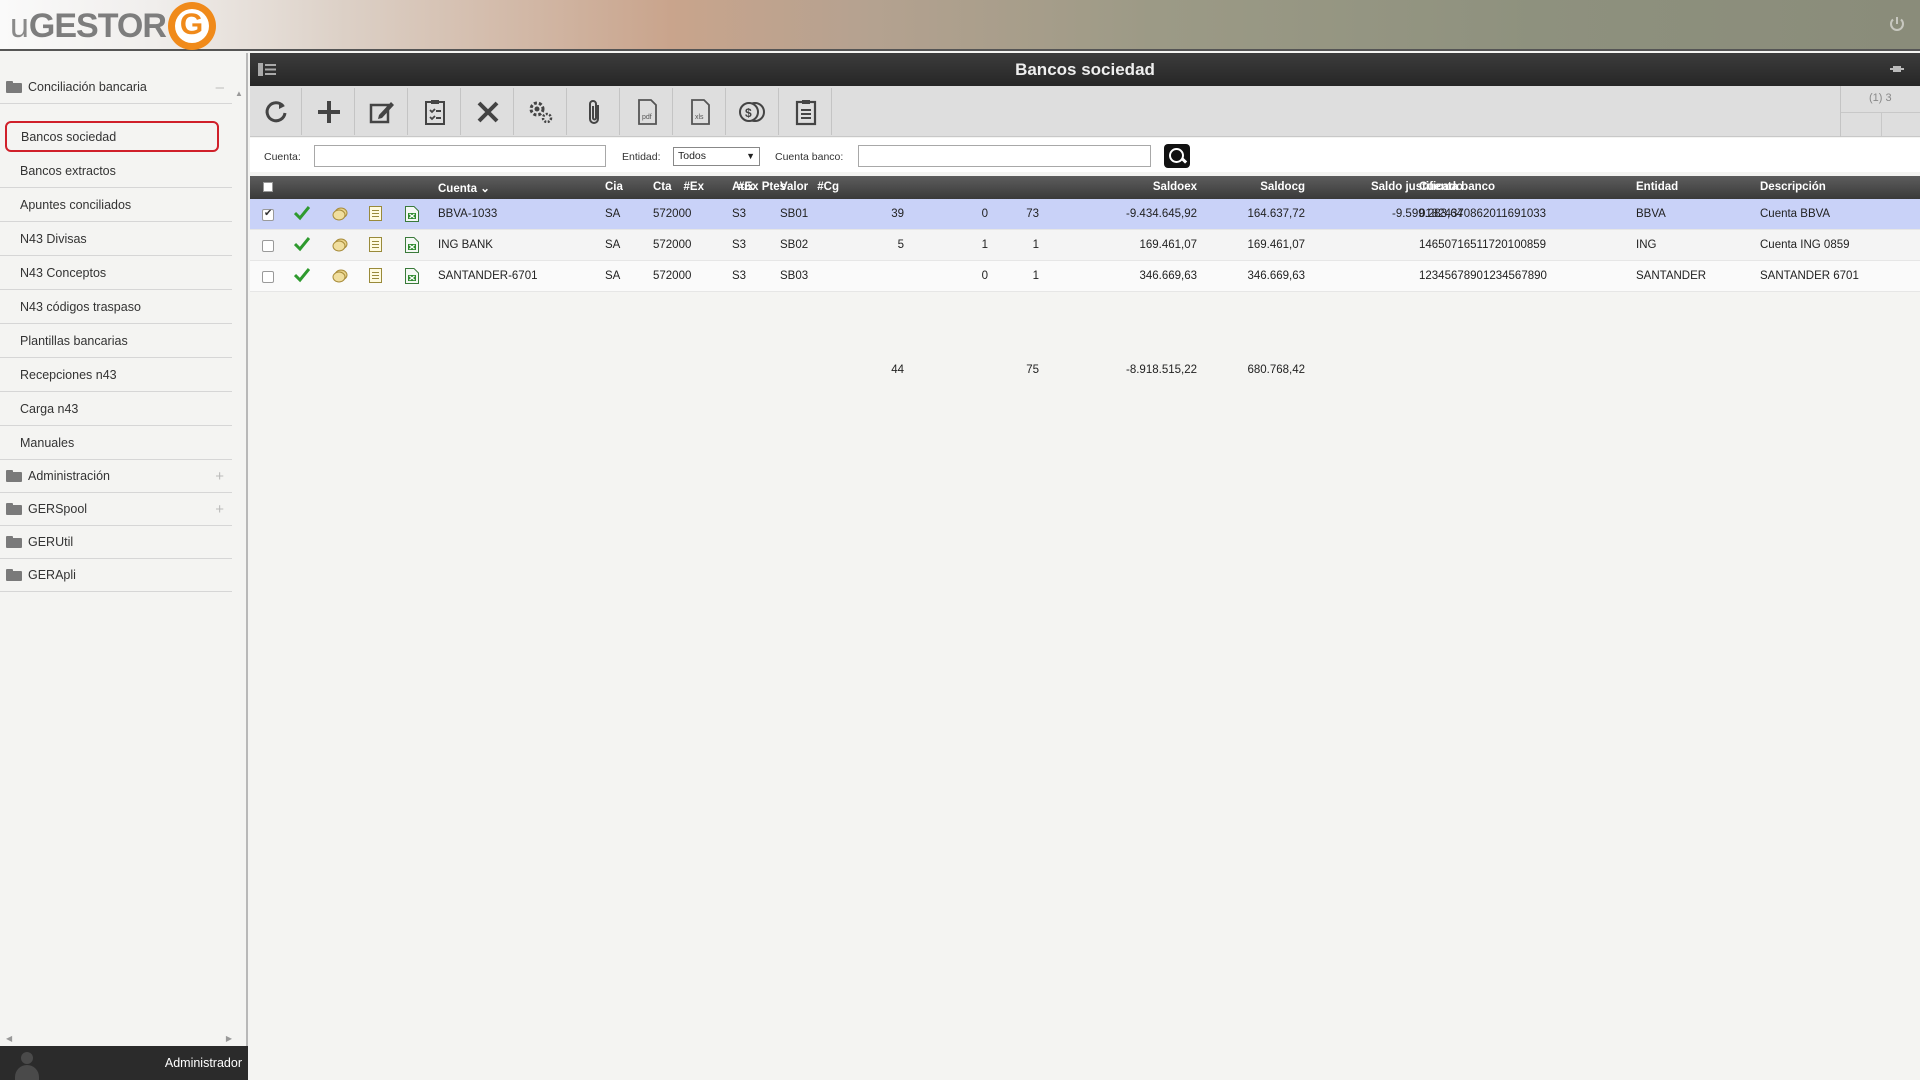  Describe the element at coordinates (116, 542) in the screenshot. I see `sidebar-group-gerutil: GERUtil` at that location.